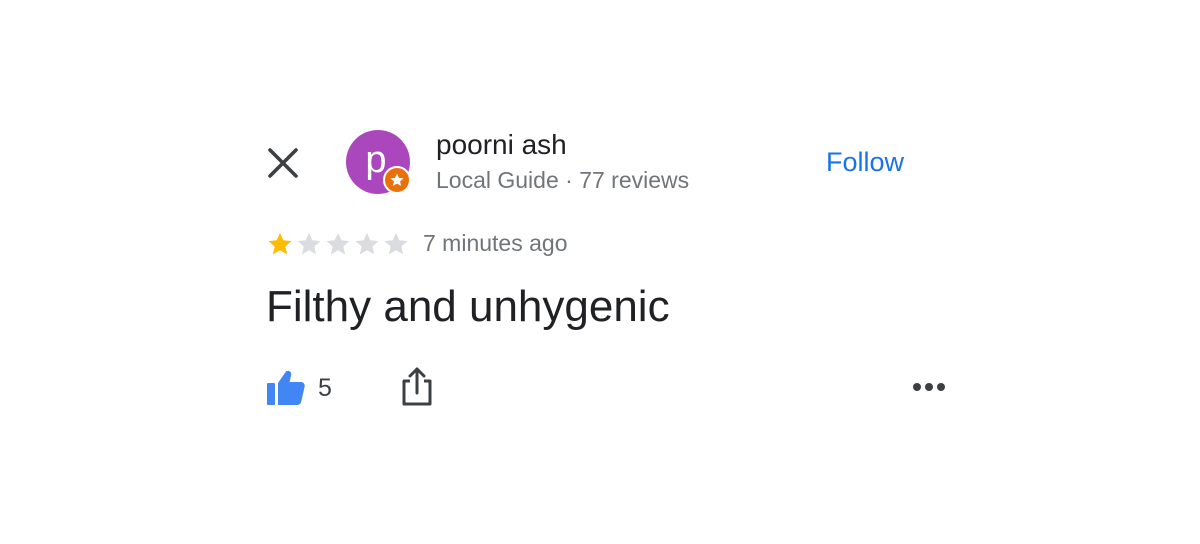 The width and height of the screenshot is (1200, 544). I want to click on reviewer-meta: Local Guide · 77 reviews, so click(563, 180).